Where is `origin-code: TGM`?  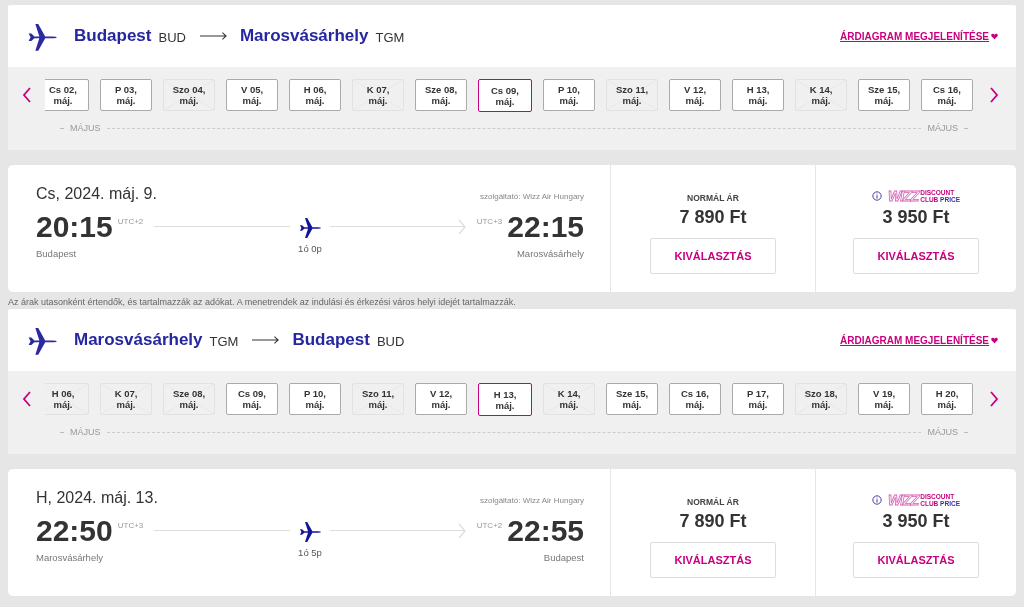
origin-code: TGM is located at coordinates (224, 341).